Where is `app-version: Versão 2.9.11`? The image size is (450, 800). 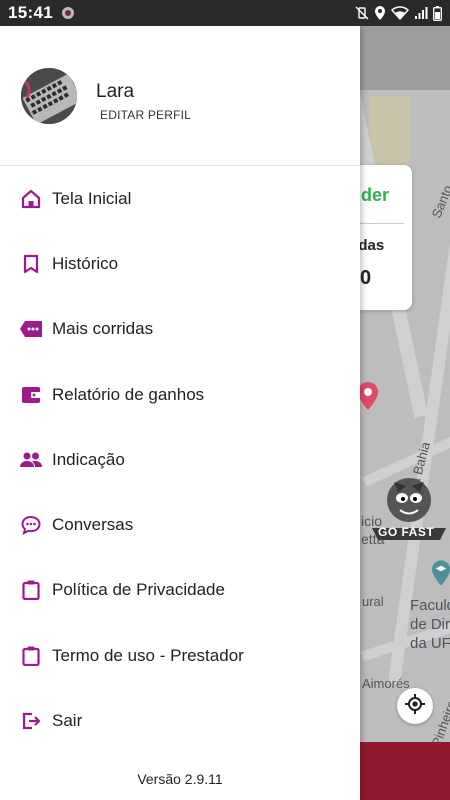 app-version: Versão 2.9.11 is located at coordinates (180, 779).